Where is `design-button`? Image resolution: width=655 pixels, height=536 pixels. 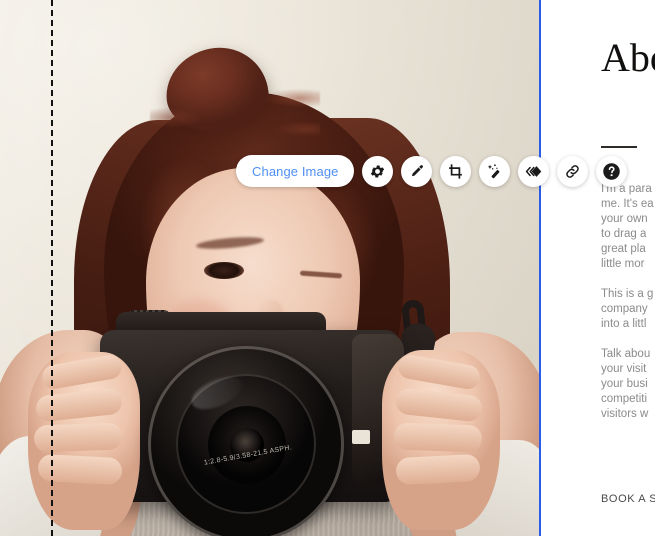 design-button is located at coordinates (417, 171).